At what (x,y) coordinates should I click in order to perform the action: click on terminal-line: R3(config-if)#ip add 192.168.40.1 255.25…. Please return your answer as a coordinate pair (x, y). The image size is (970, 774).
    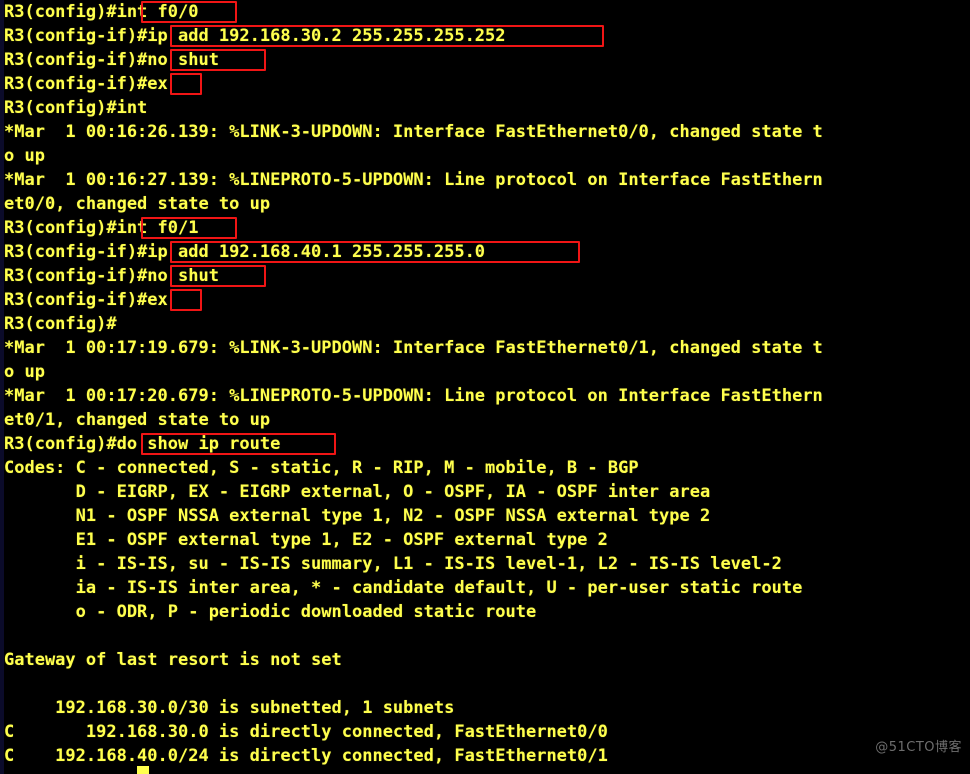
    Looking at the image, I should click on (245, 252).